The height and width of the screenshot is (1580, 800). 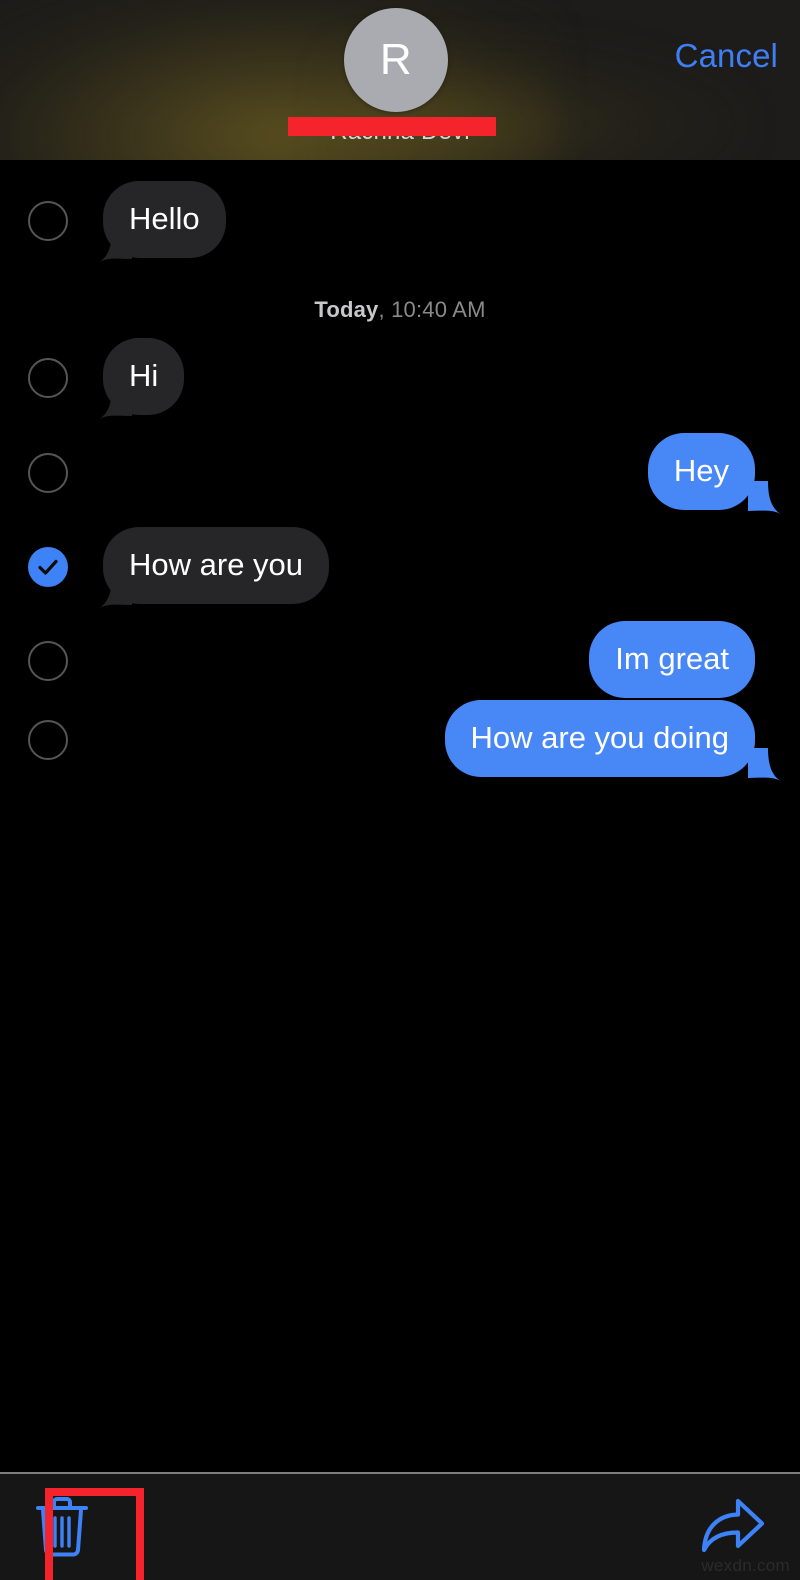 I want to click on conversation-header: R Rachna Devi Cancel, so click(x=400, y=80).